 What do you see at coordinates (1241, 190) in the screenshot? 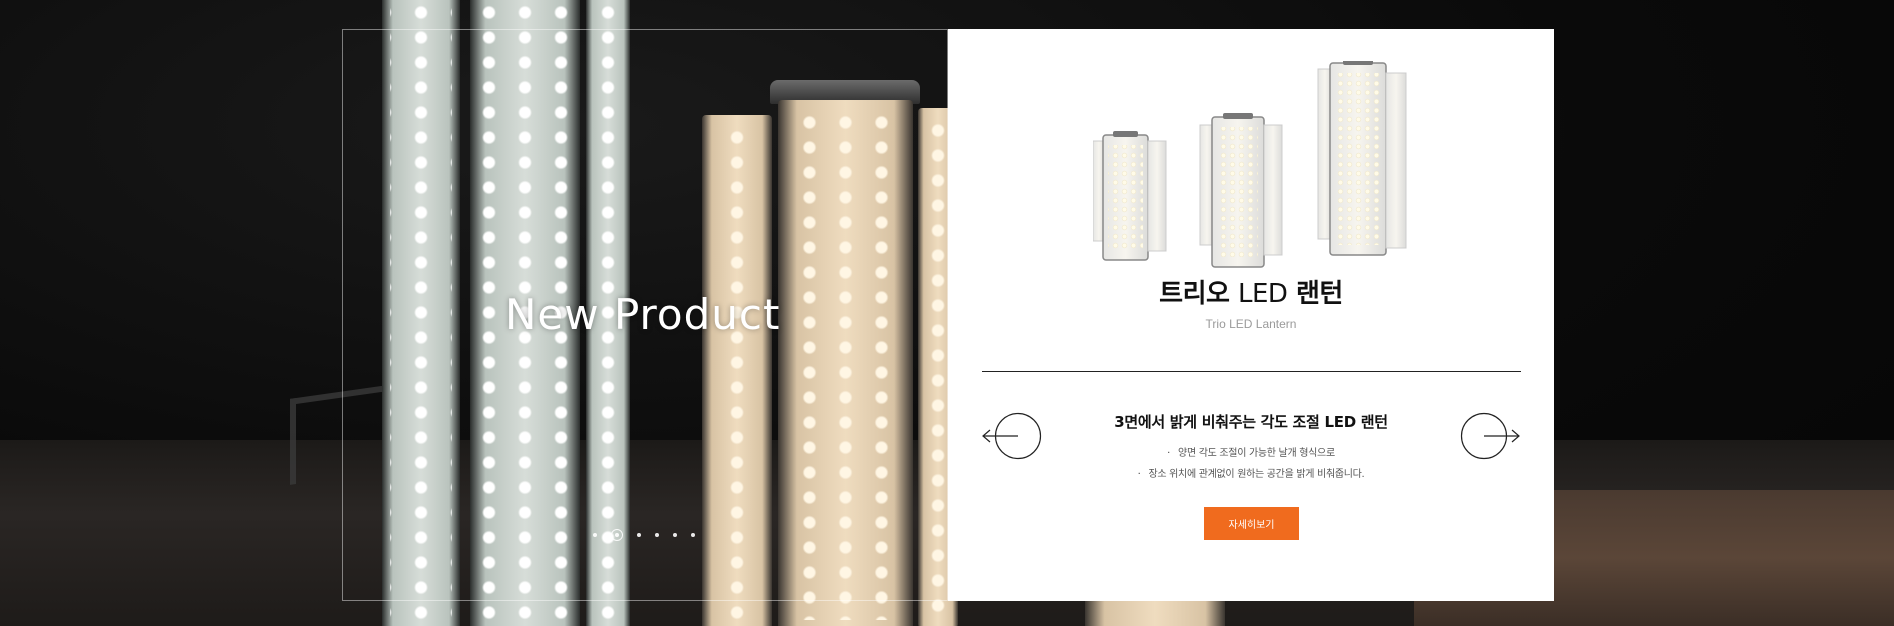
I see `lantern-medium` at bounding box center [1241, 190].